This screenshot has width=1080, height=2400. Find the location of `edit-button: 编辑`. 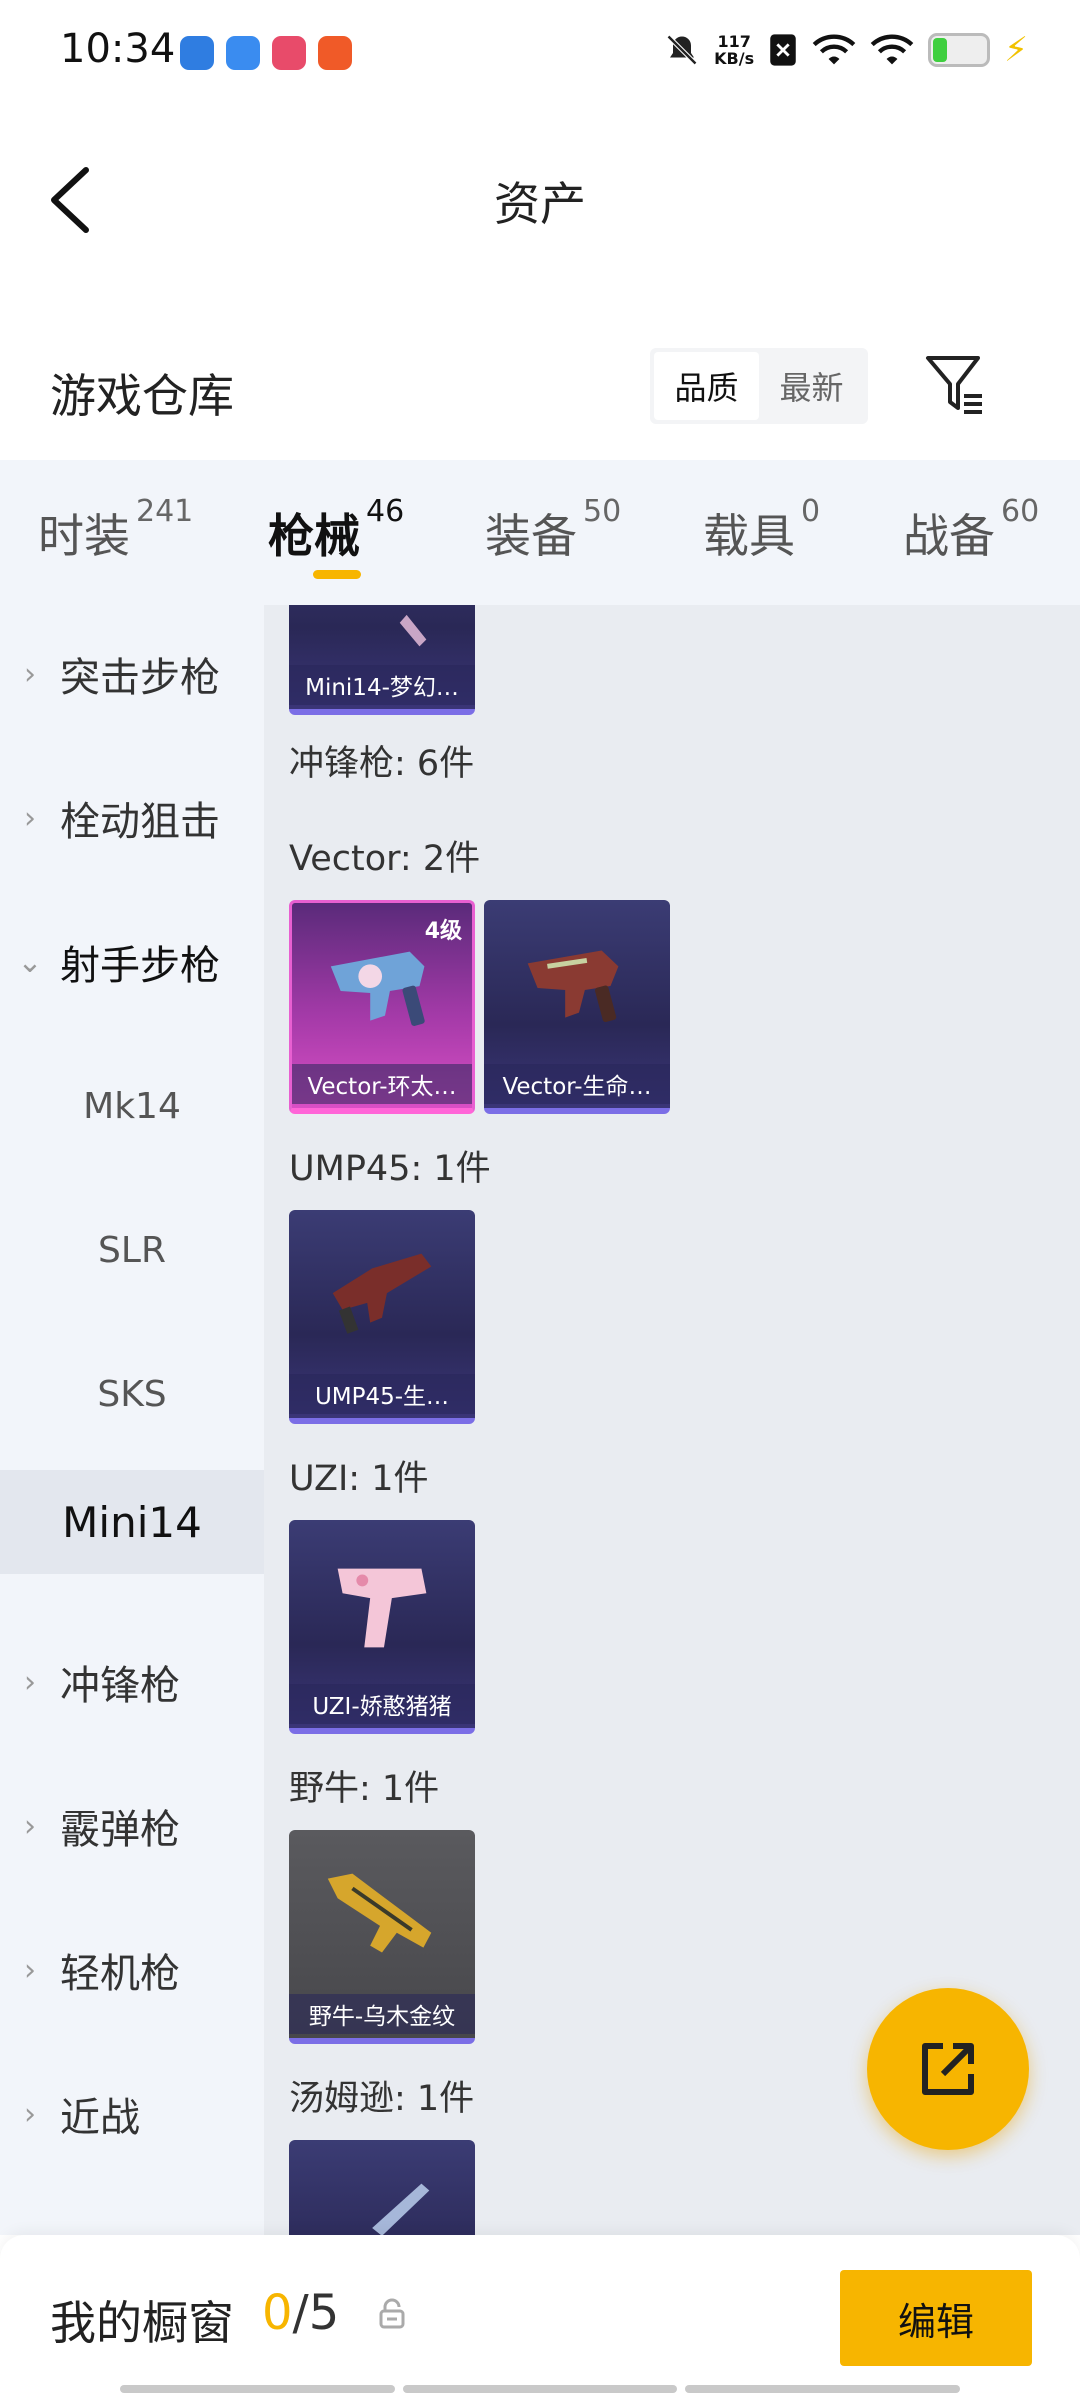

edit-button: 编辑 is located at coordinates (936, 2318).